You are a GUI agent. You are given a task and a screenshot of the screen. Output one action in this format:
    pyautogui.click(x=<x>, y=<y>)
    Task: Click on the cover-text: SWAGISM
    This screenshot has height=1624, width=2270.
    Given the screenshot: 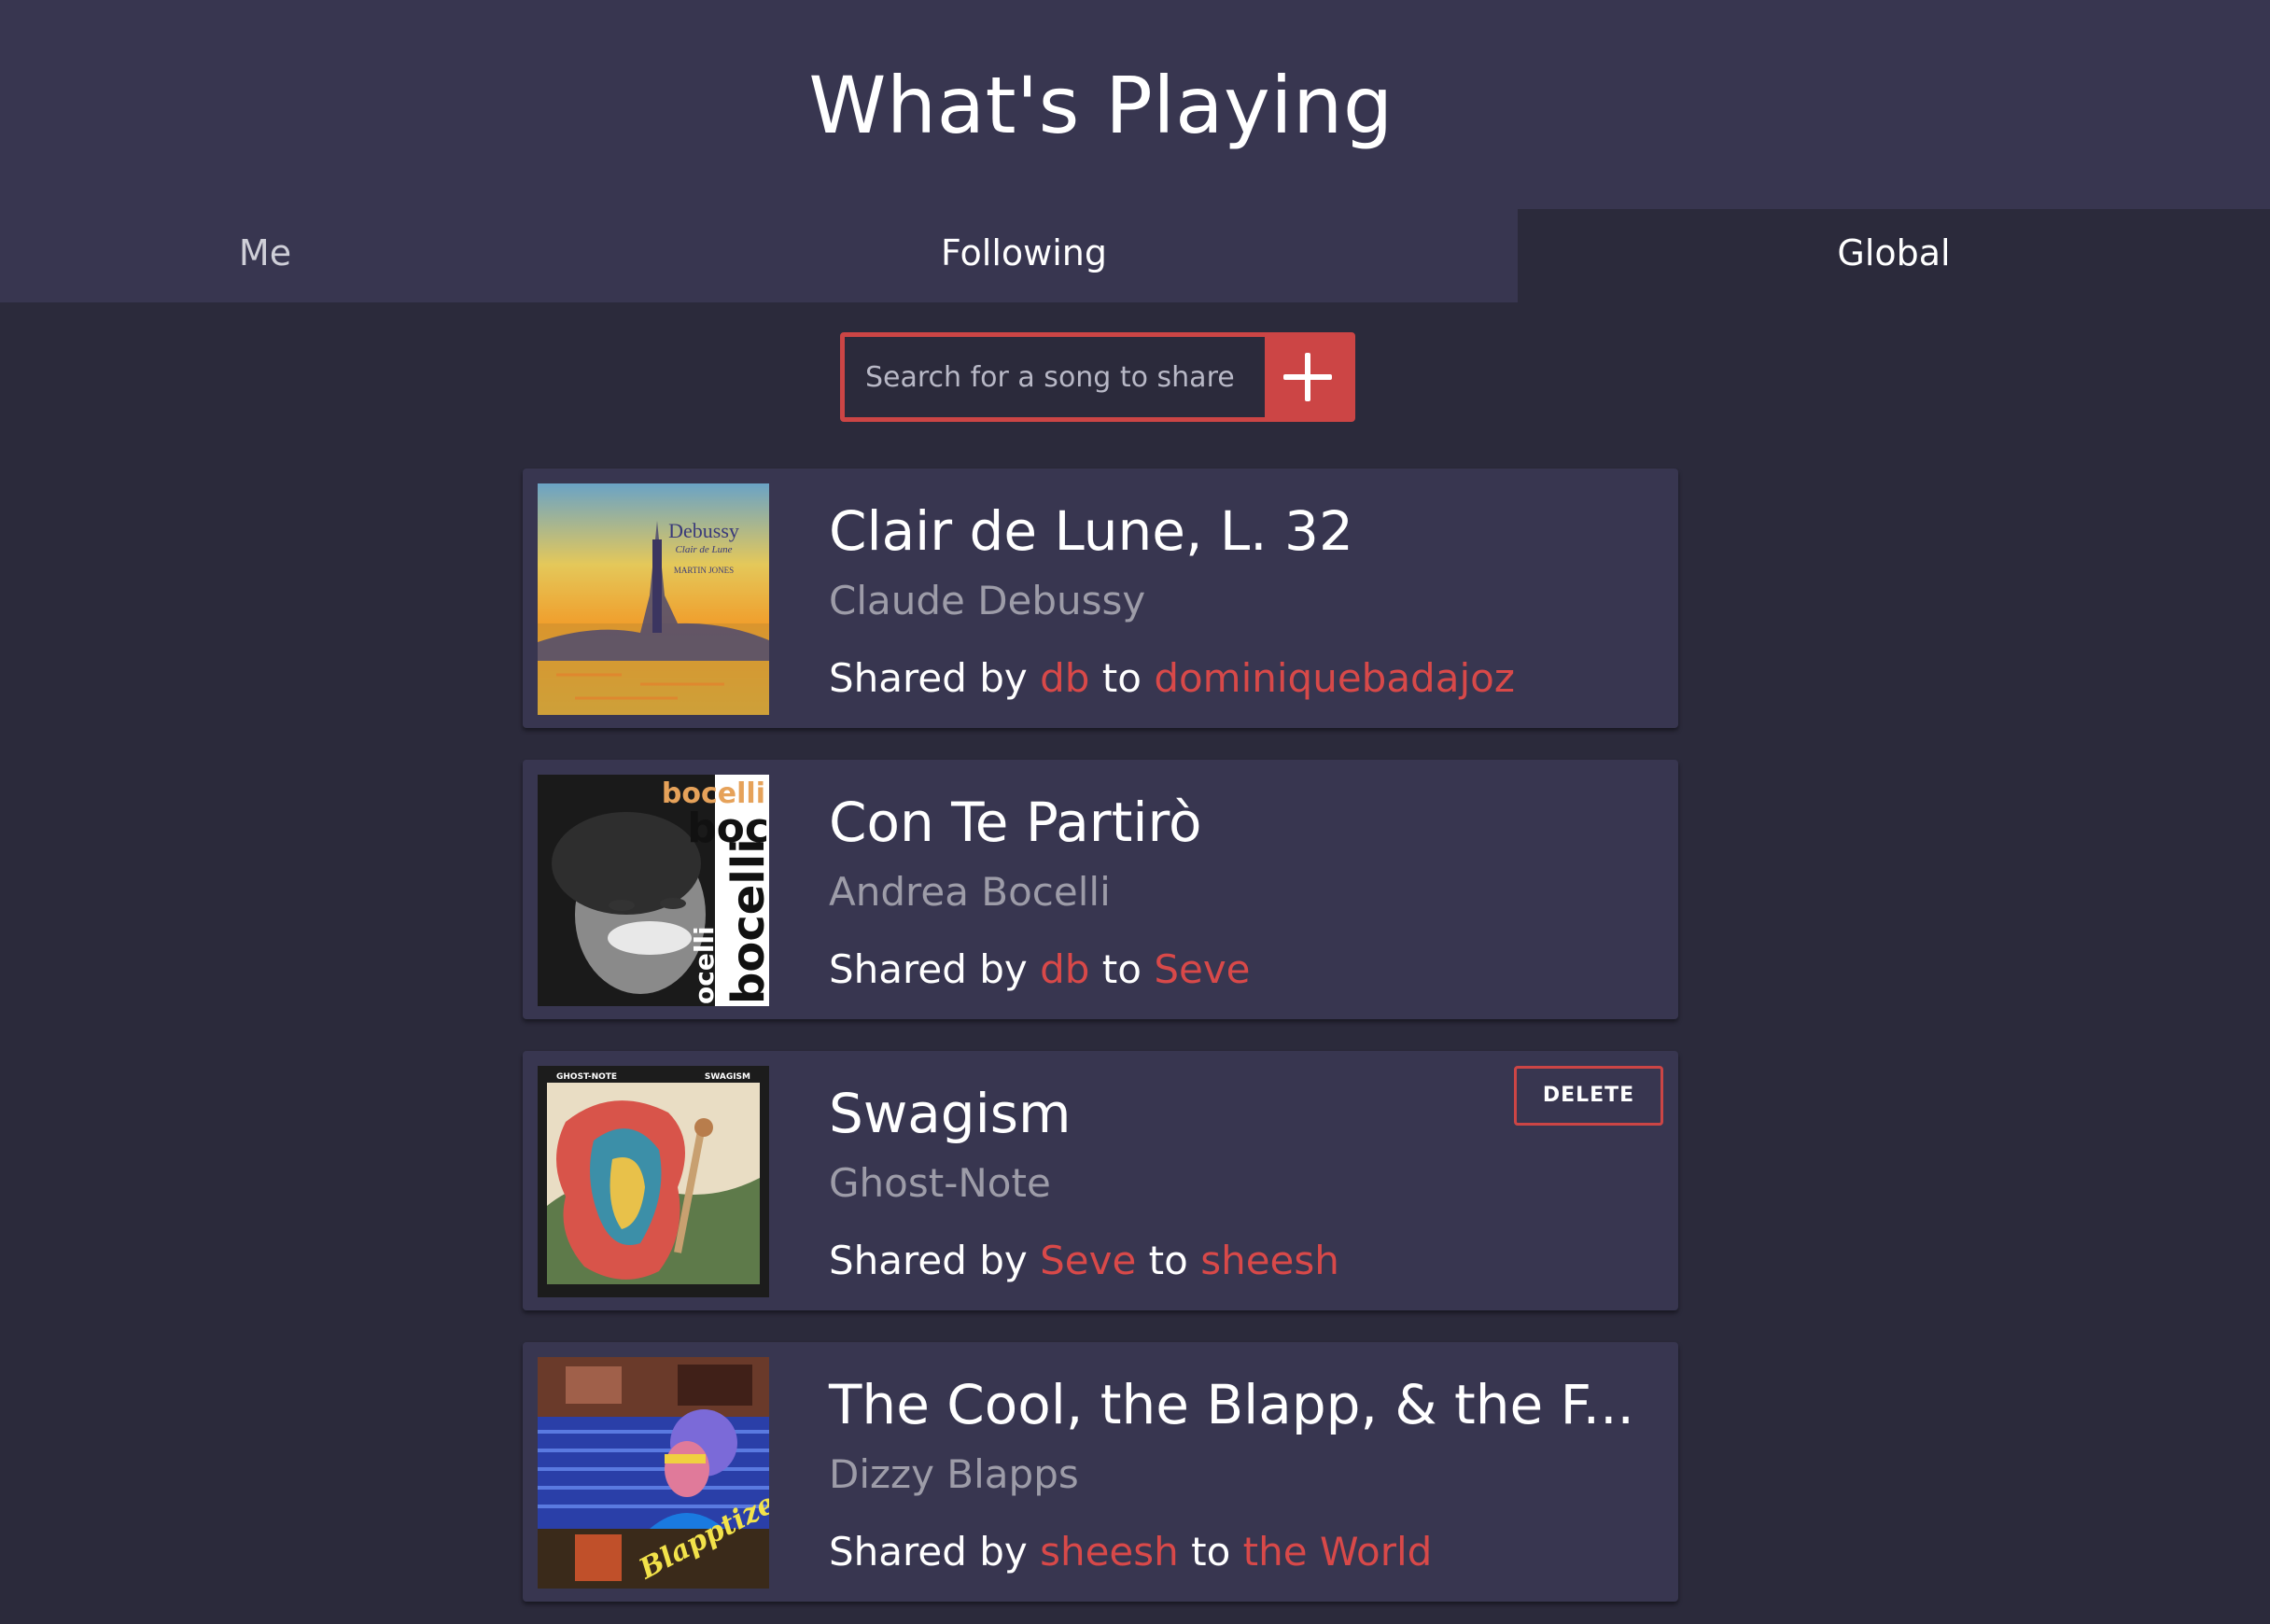 What is the action you would take?
    pyautogui.click(x=727, y=1077)
    